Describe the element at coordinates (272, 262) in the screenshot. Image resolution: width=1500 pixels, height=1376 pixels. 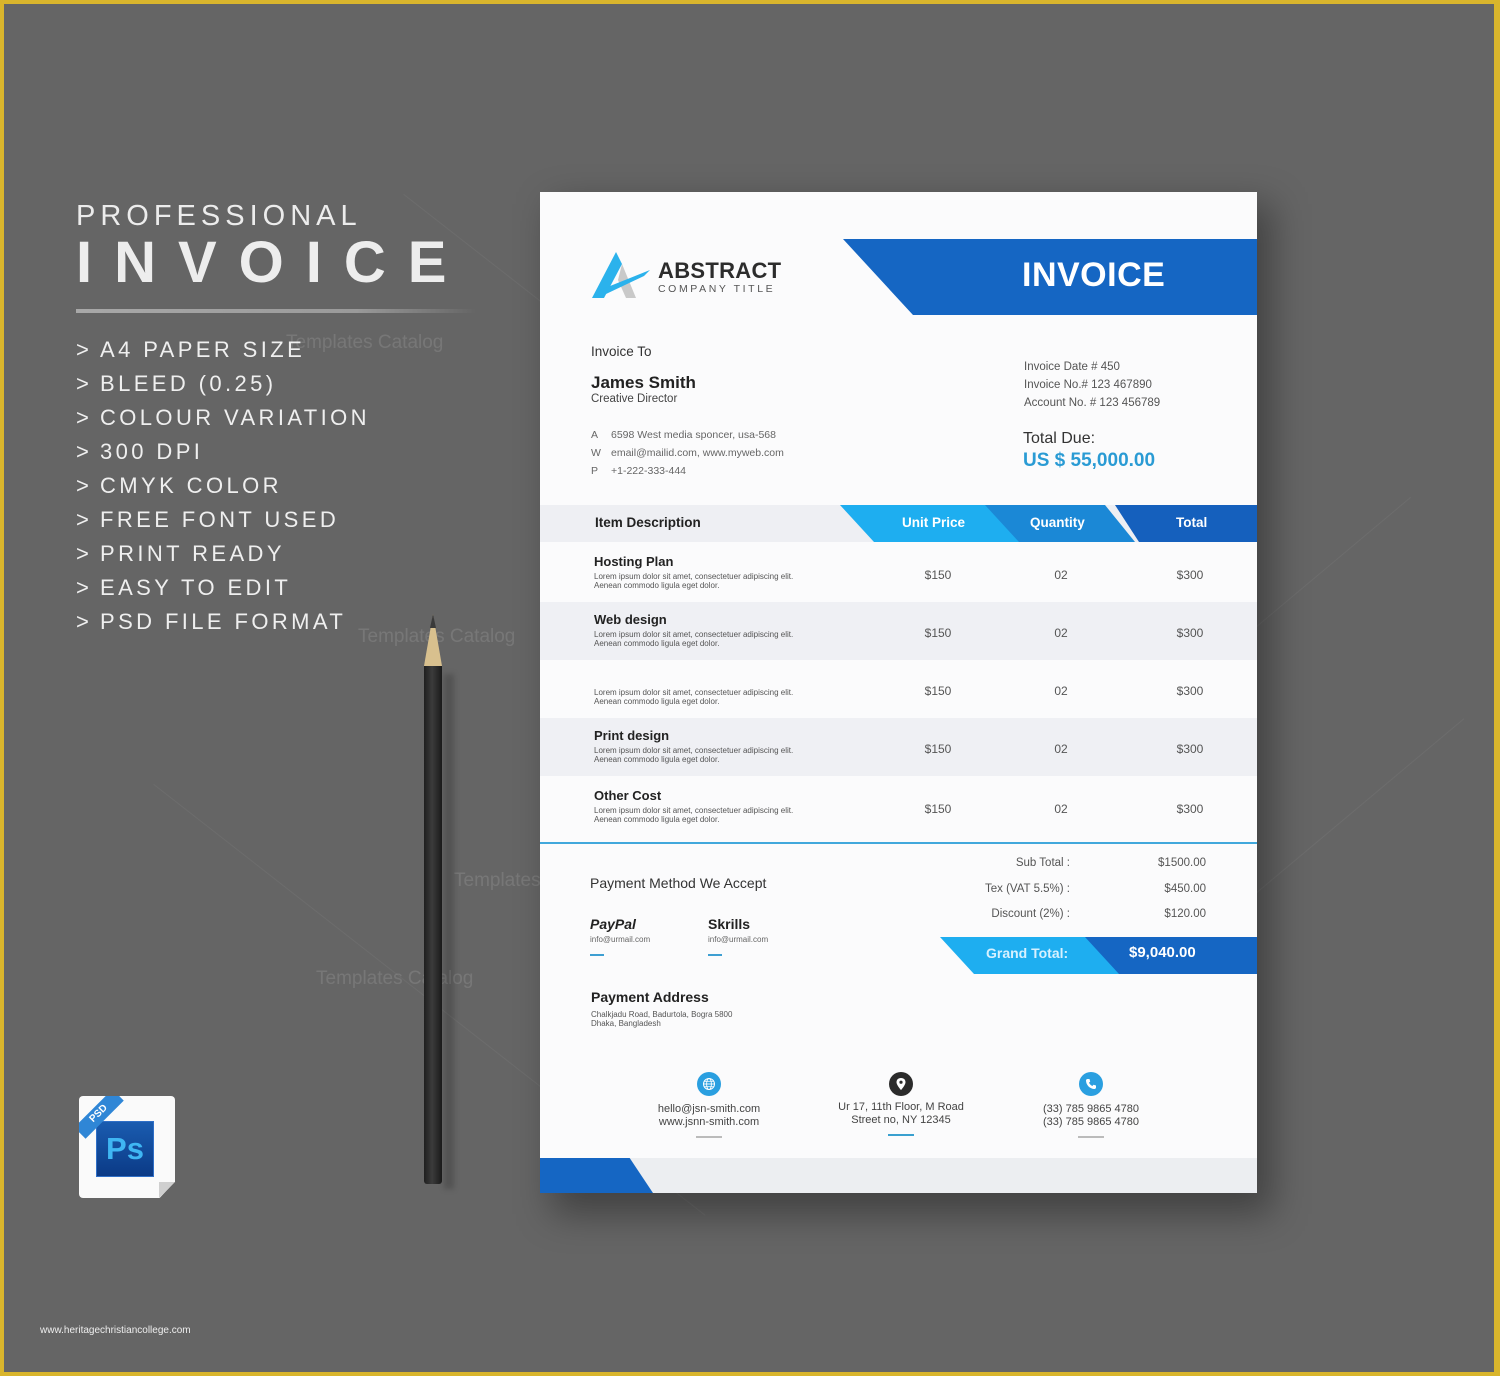
I see `promo-title: INVOICE` at that location.